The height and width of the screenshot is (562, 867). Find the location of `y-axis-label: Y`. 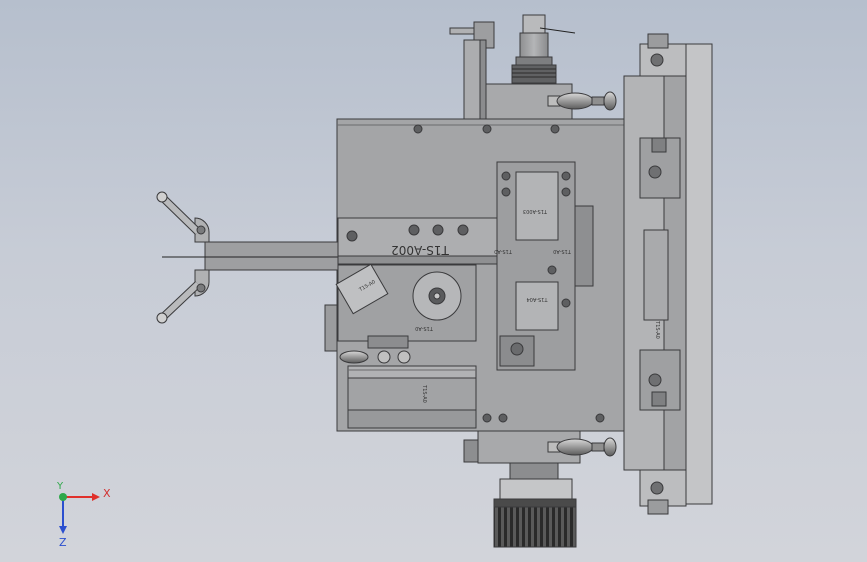

y-axis-label: Y is located at coordinates (60, 486).